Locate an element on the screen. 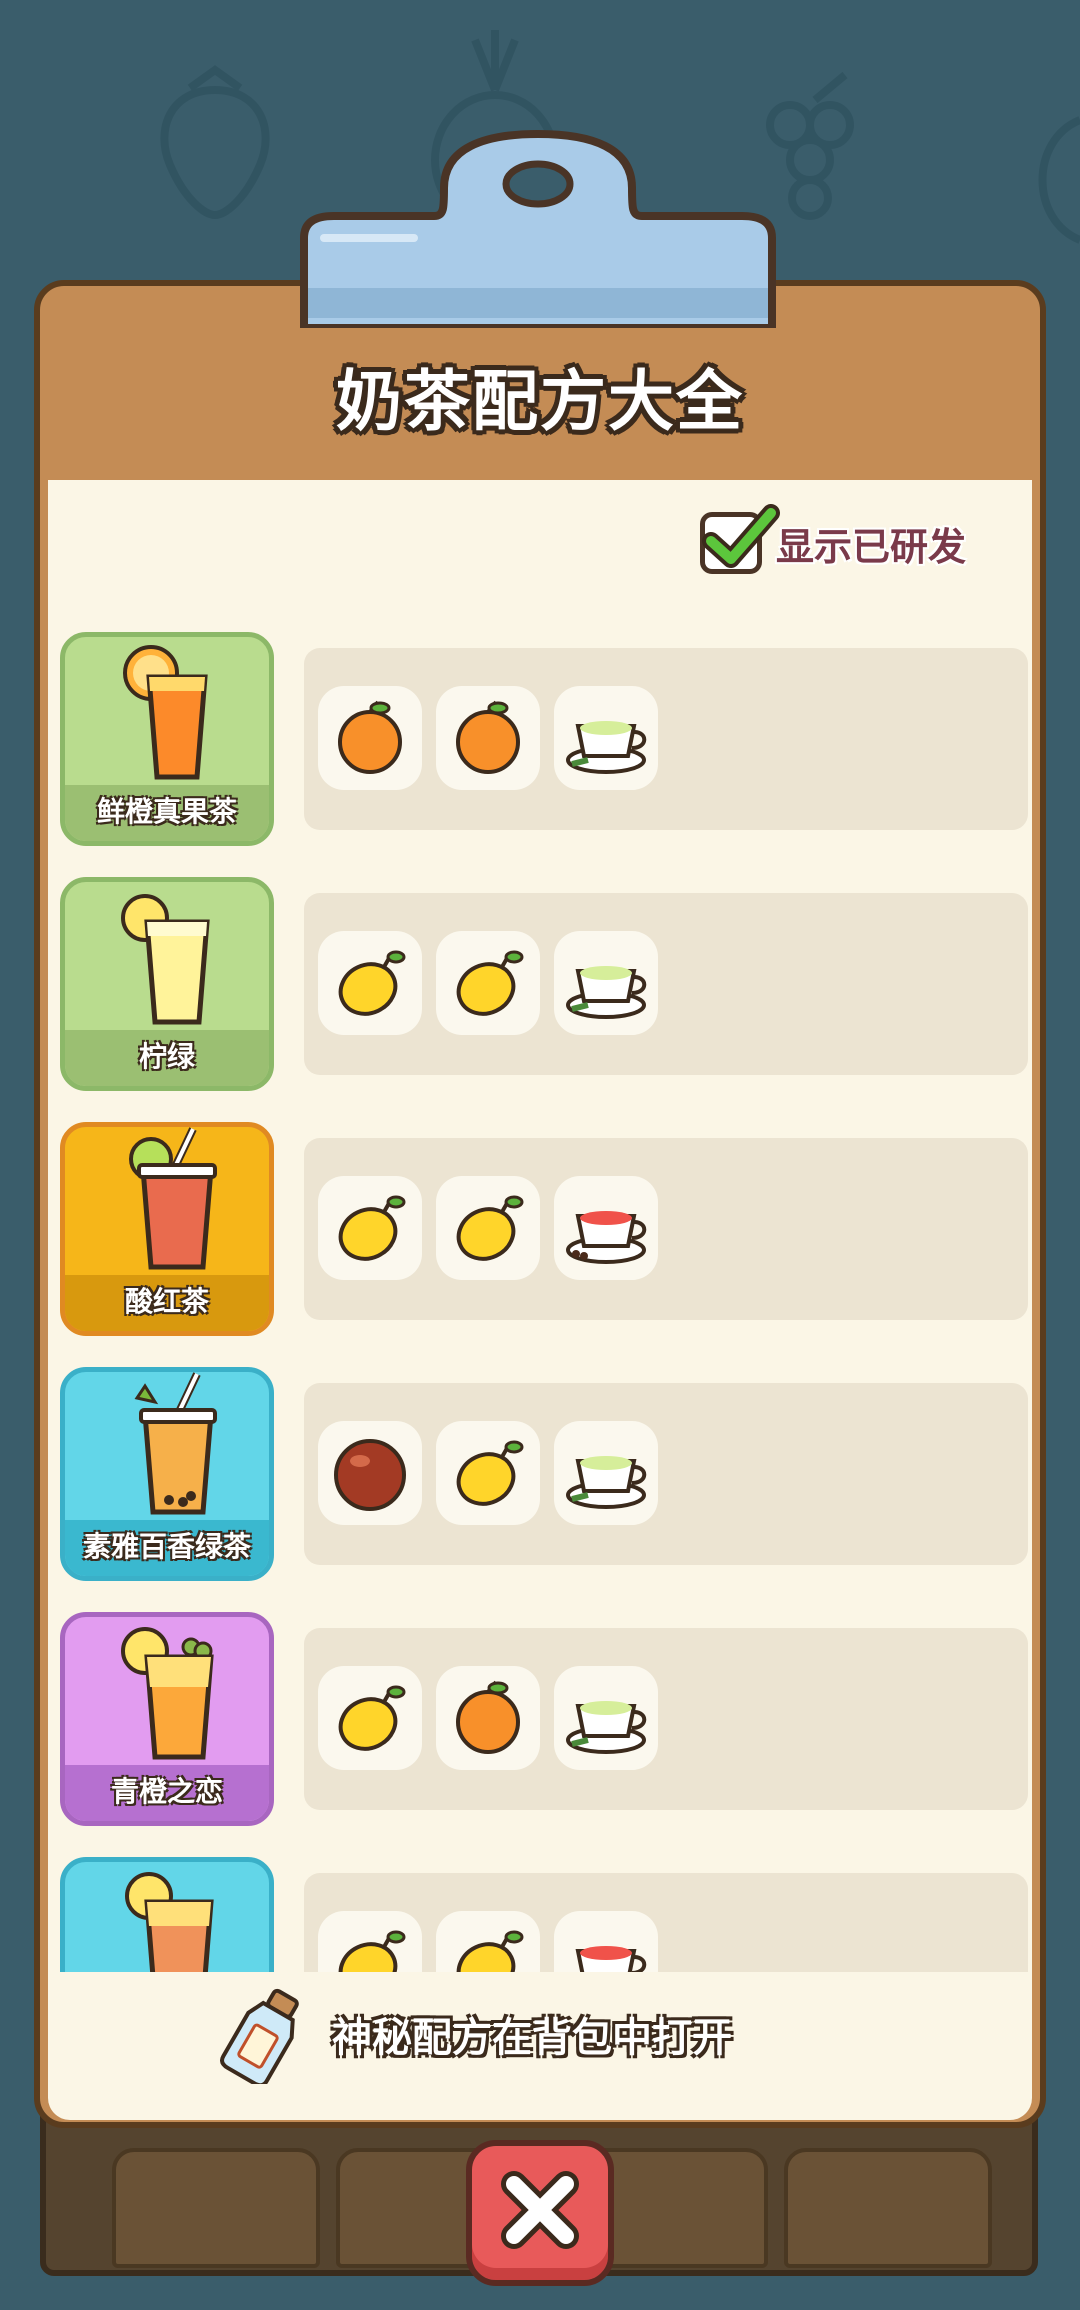 This screenshot has width=1080, height=2310. recipe-card: 柠绿 is located at coordinates (167, 984).